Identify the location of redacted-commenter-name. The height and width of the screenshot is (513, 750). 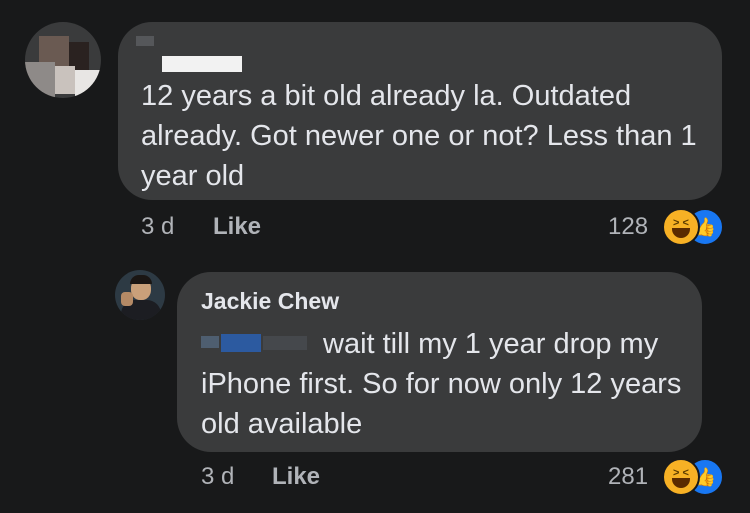
(202, 64).